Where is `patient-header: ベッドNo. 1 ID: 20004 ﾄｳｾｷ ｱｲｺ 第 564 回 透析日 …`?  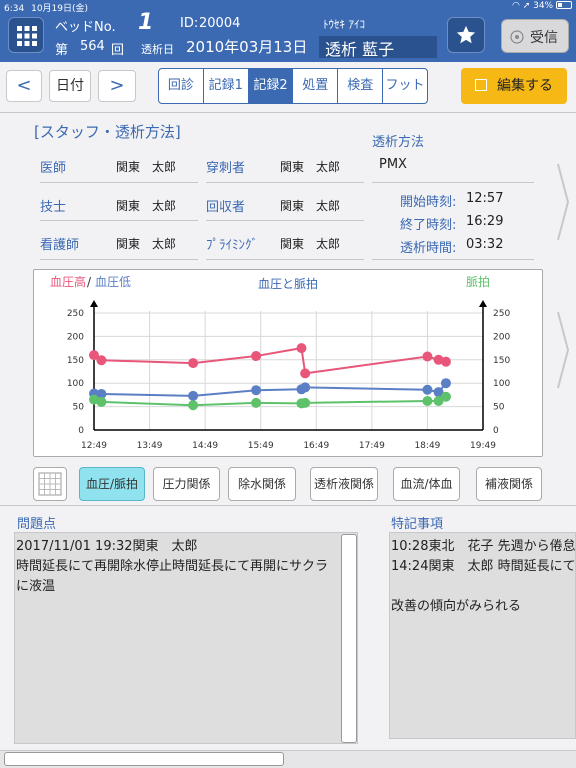 patient-header: ベッドNo. 1 ID: 20004 ﾄｳｾｷ ｱｲｺ 第 564 回 透析日 … is located at coordinates (288, 36).